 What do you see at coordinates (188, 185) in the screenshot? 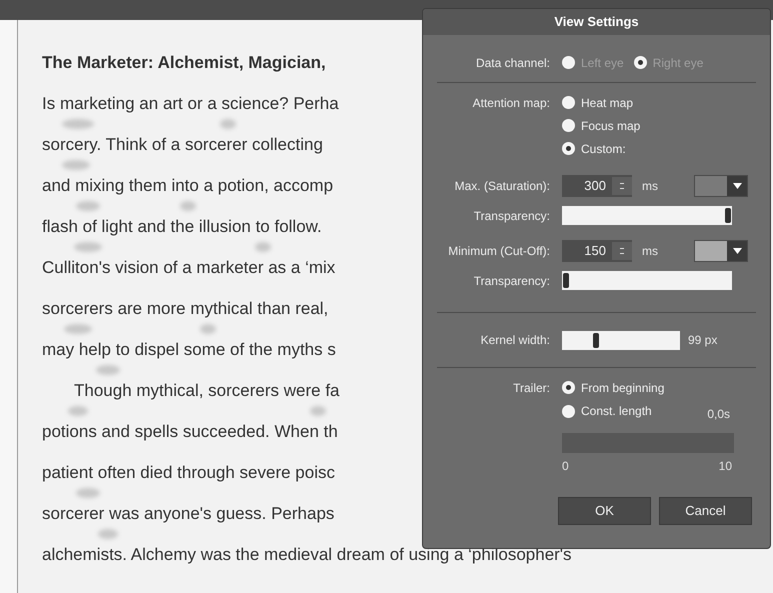
I see `document-text: and mixing them into a potion, accomp` at bounding box center [188, 185].